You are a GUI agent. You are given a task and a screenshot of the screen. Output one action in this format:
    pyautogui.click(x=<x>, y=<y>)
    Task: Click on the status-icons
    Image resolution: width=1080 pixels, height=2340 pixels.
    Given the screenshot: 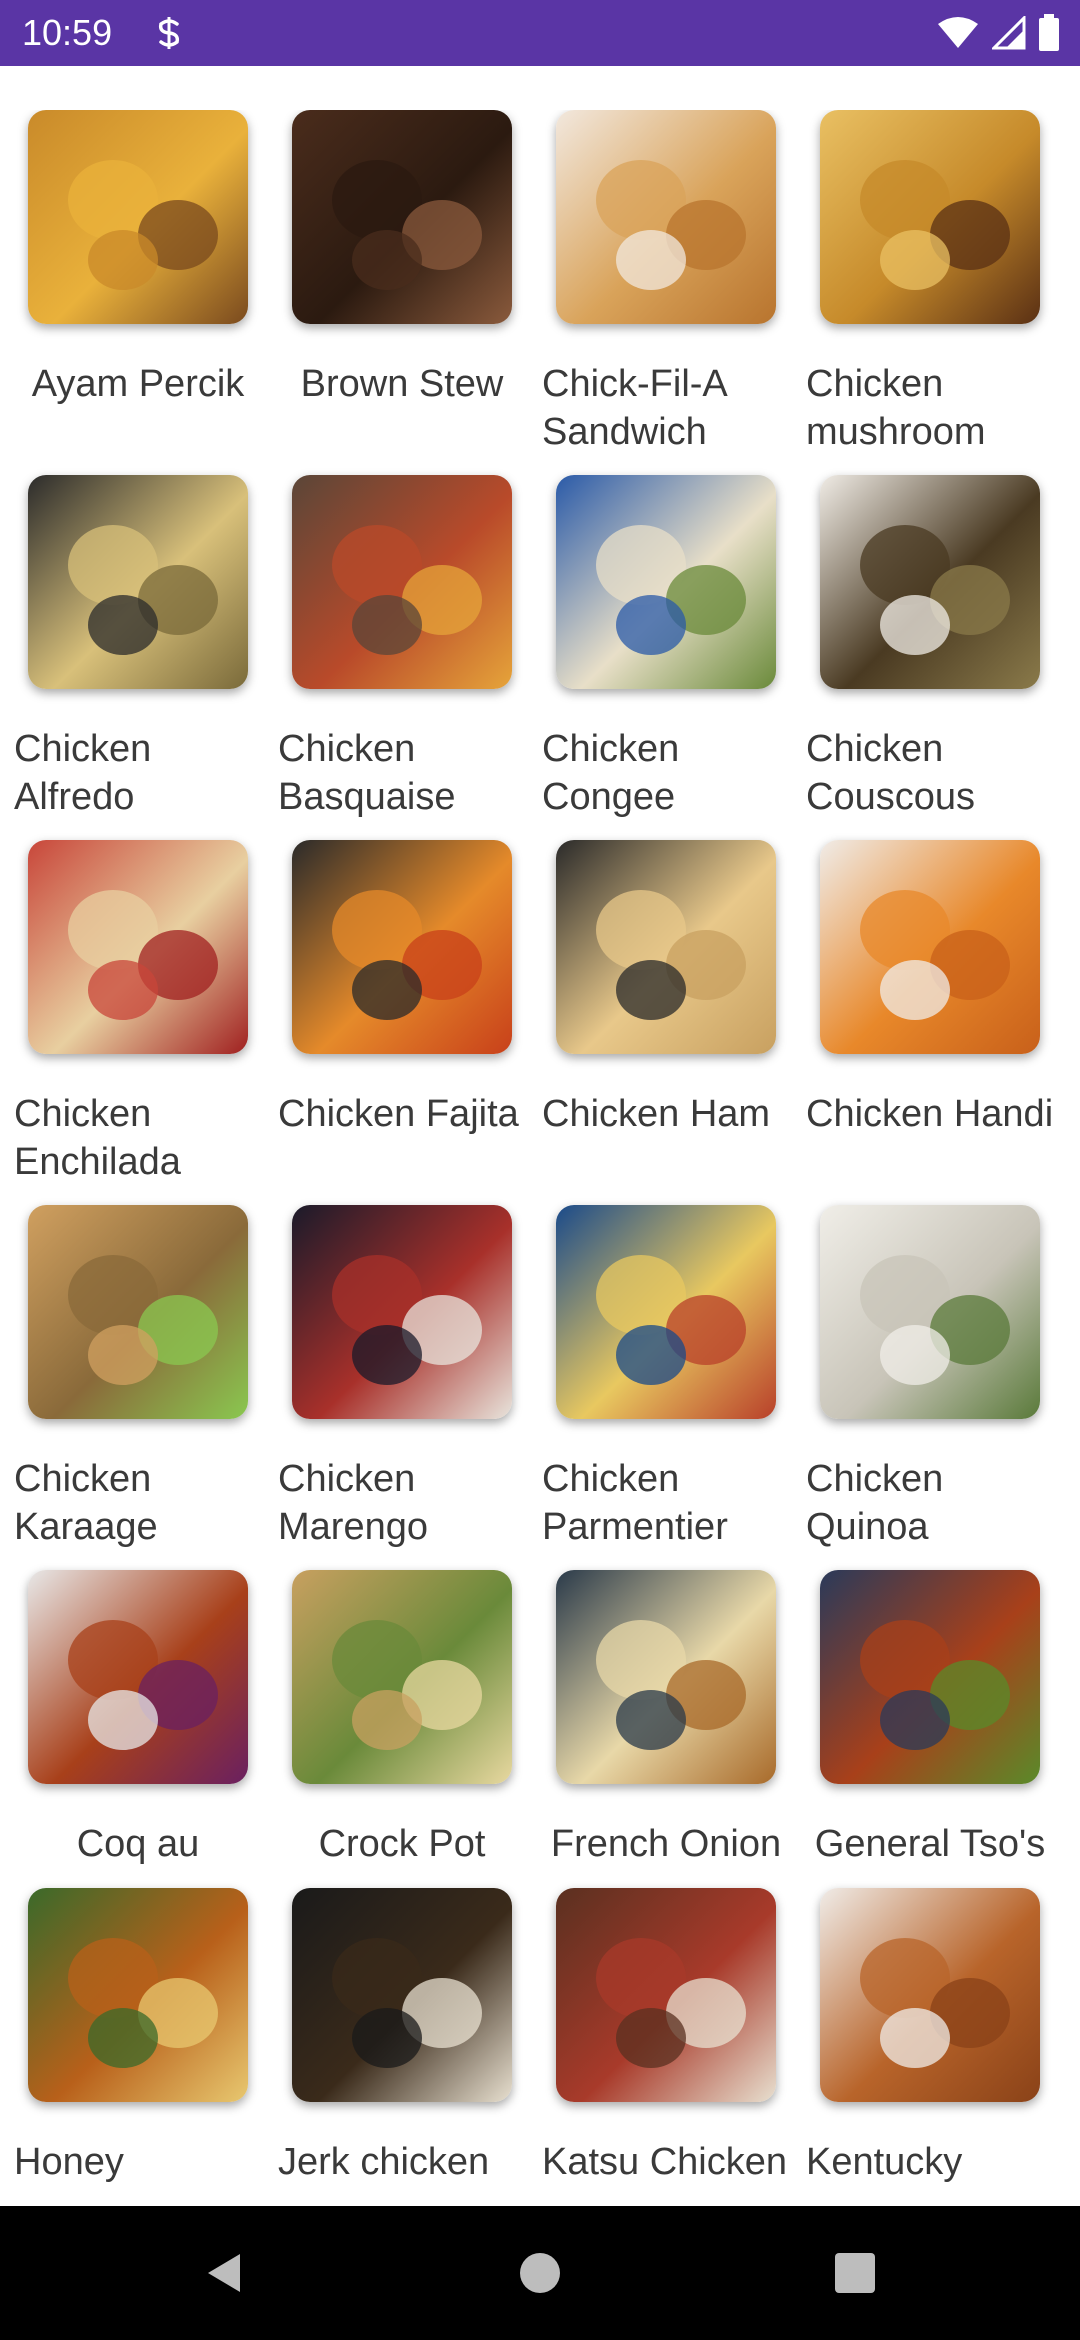 What is the action you would take?
    pyautogui.click(x=998, y=33)
    